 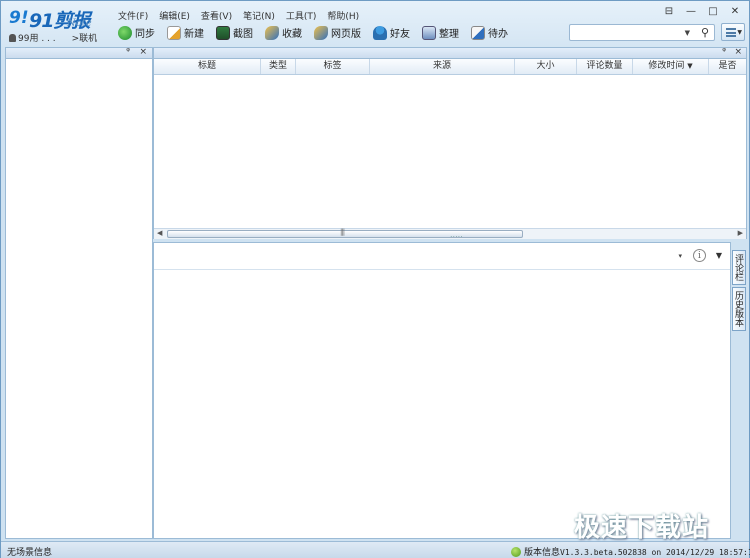 What do you see at coordinates (30, 553) in the screenshot?
I see `status-scene: 无场景信息` at bounding box center [30, 553].